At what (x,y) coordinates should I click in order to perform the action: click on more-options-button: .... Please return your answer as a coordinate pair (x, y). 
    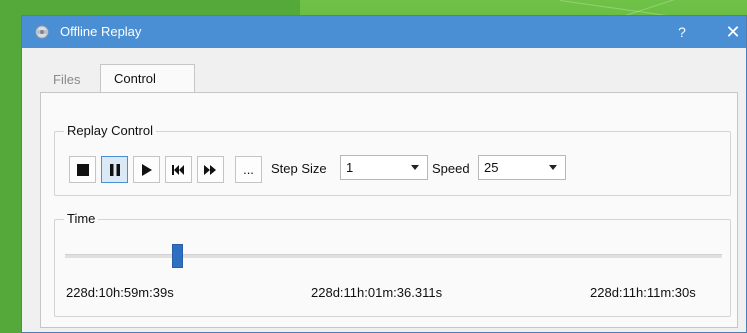
    Looking at the image, I should click on (248, 169).